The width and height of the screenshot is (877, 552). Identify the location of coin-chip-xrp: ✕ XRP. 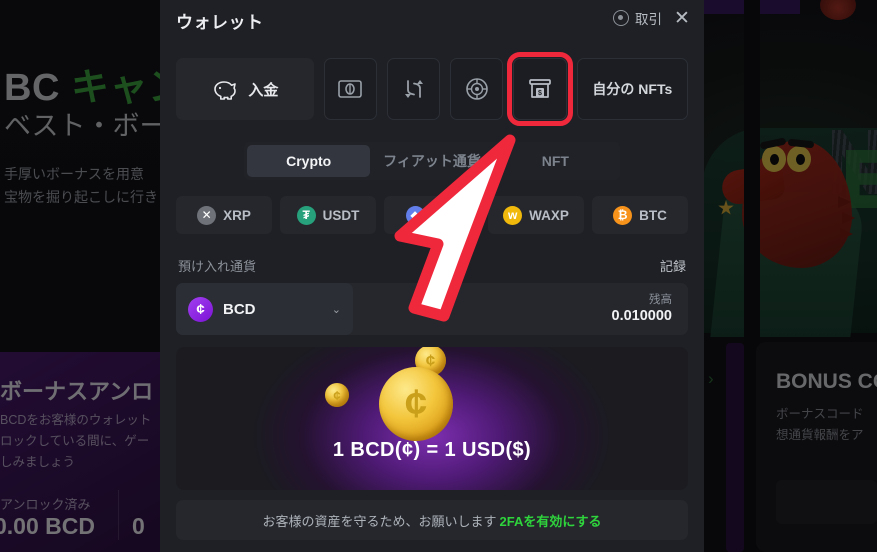
(224, 215).